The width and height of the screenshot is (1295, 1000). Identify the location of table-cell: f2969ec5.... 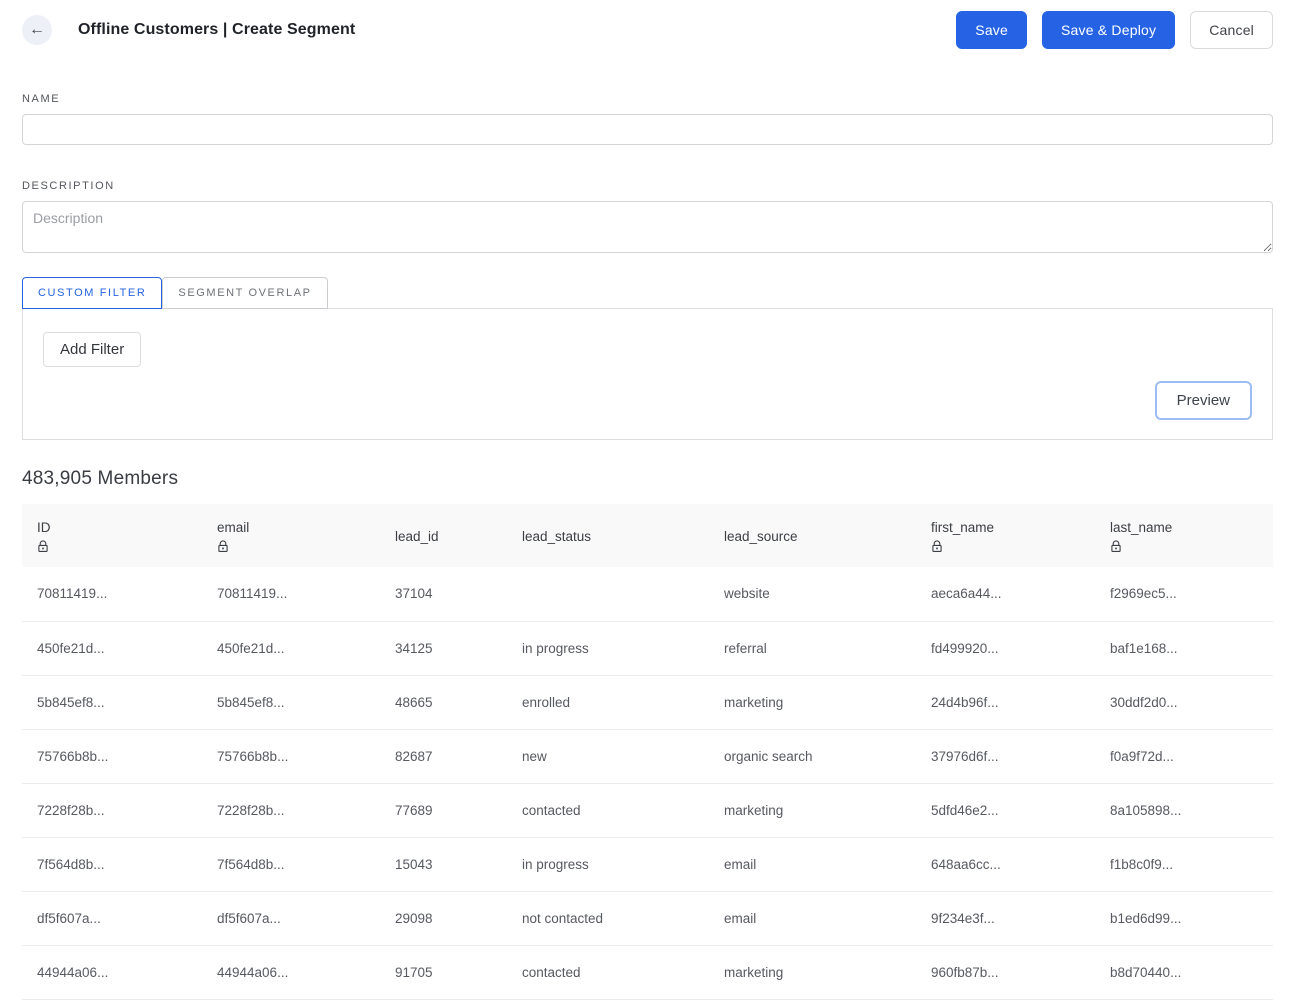
(1184, 594).